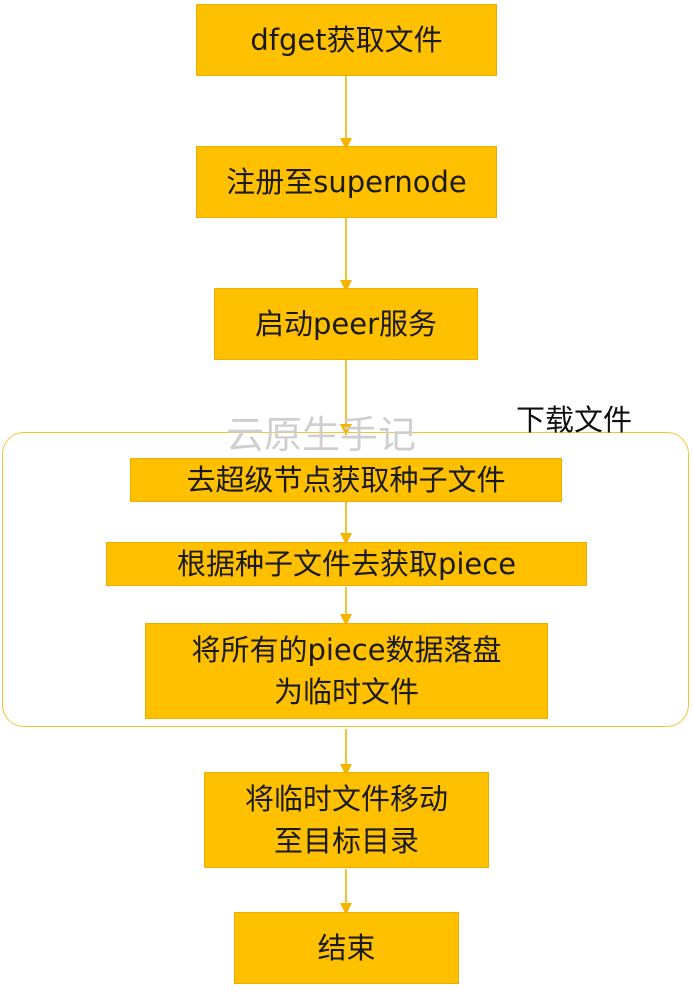 Image resolution: width=693 pixels, height=997 pixels. I want to click on step-register-box: 注册至supernode, so click(346, 182).